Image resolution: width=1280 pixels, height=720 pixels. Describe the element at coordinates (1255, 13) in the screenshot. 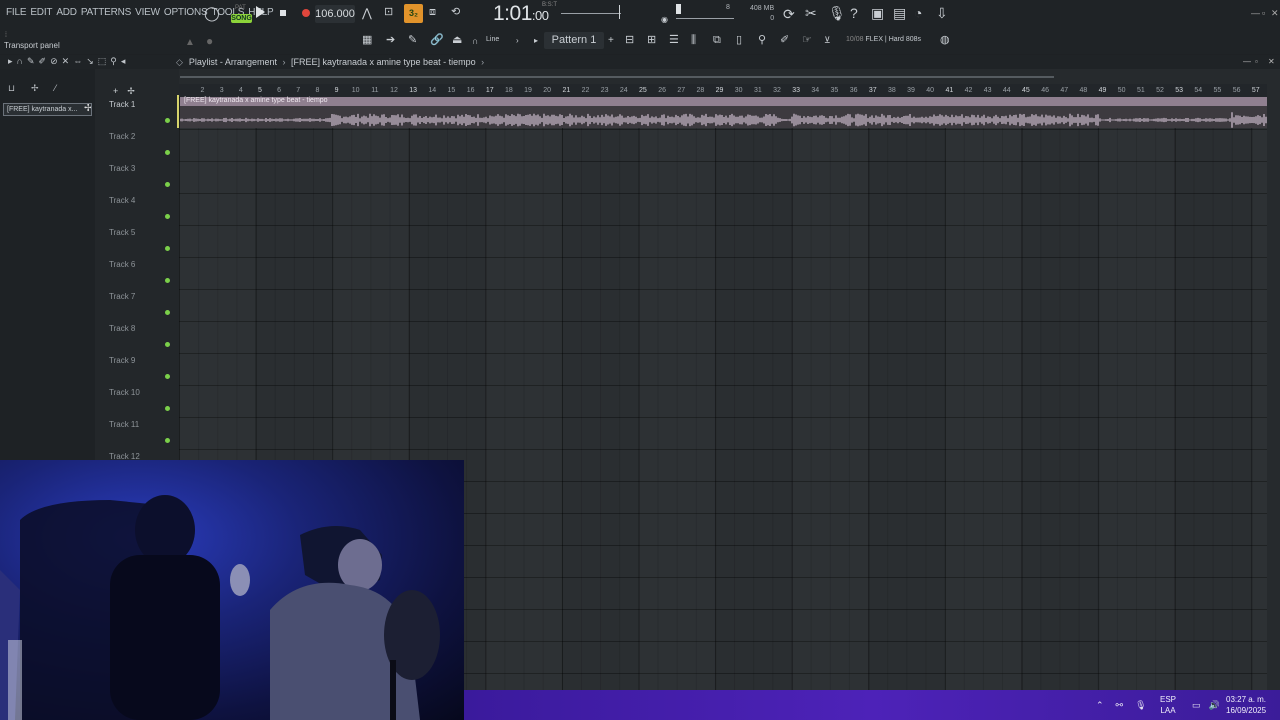

I see `minimize-icon: —` at that location.